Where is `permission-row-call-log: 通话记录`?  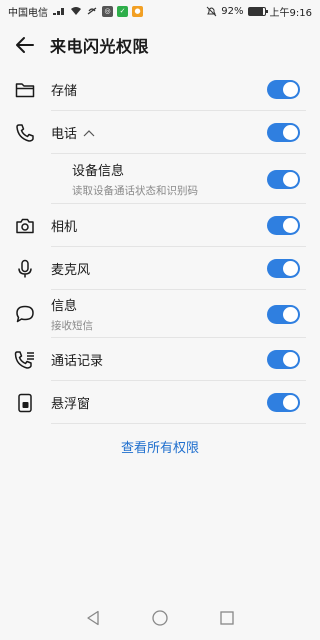 permission-row-call-log: 通话记录 is located at coordinates (160, 359).